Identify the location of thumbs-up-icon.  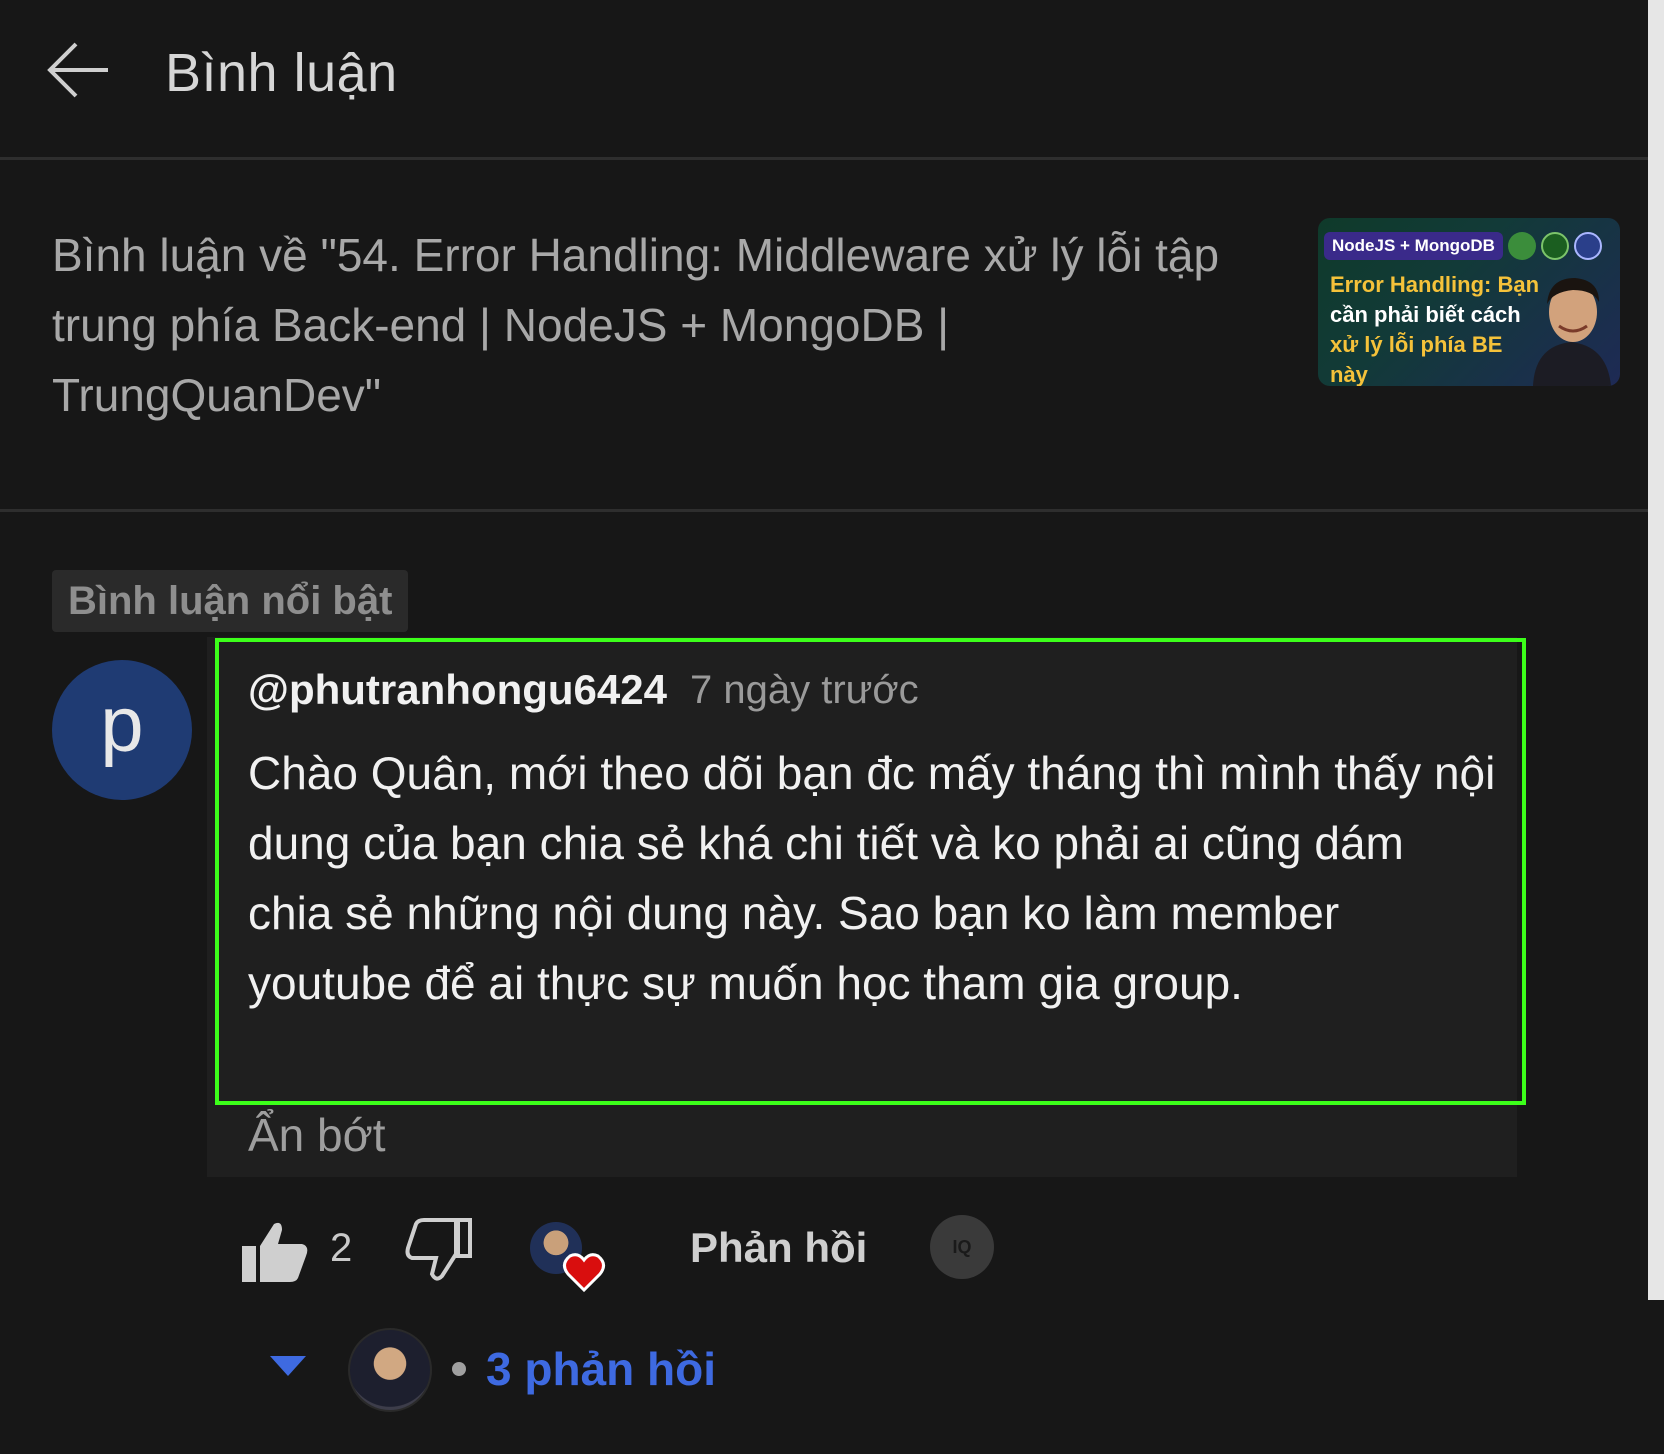
(275, 1252).